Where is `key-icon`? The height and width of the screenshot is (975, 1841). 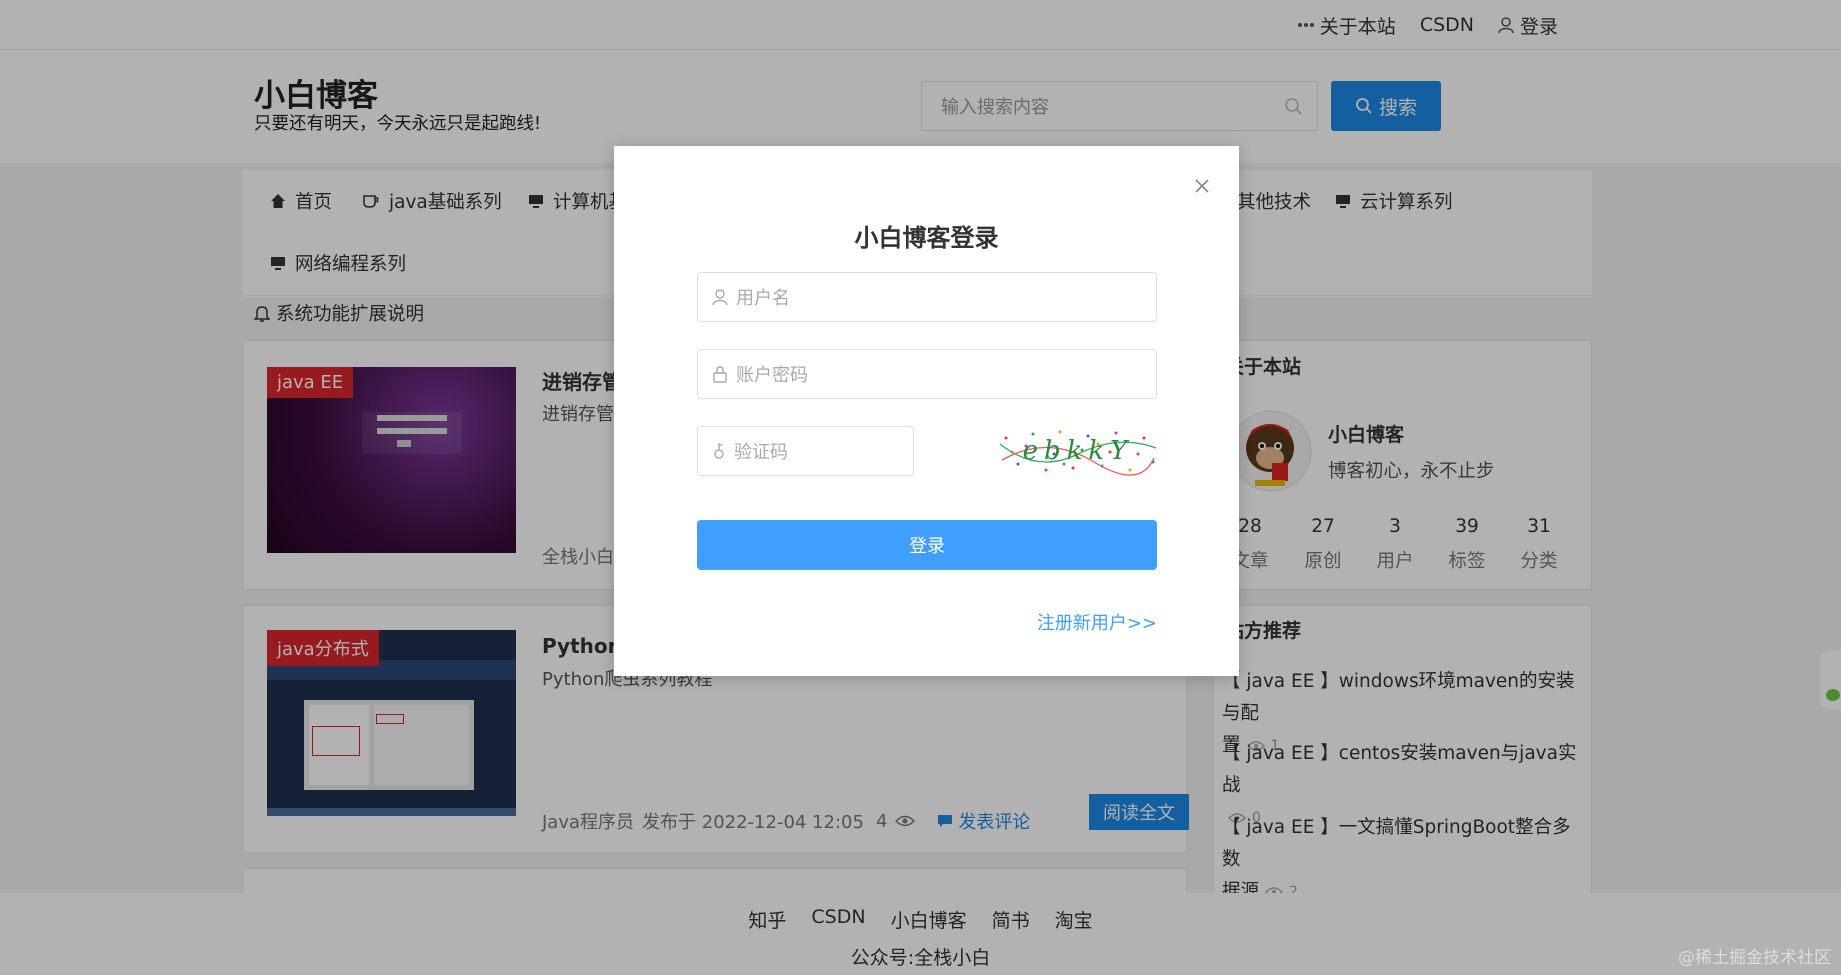 key-icon is located at coordinates (719, 451).